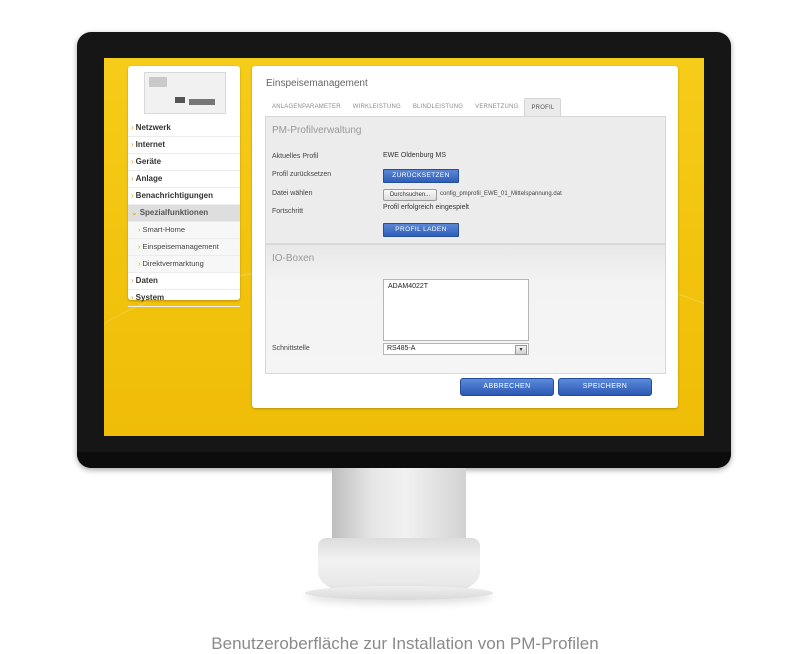  What do you see at coordinates (456, 286) in the screenshot?
I see `list-item: ADAM4022T` at bounding box center [456, 286].